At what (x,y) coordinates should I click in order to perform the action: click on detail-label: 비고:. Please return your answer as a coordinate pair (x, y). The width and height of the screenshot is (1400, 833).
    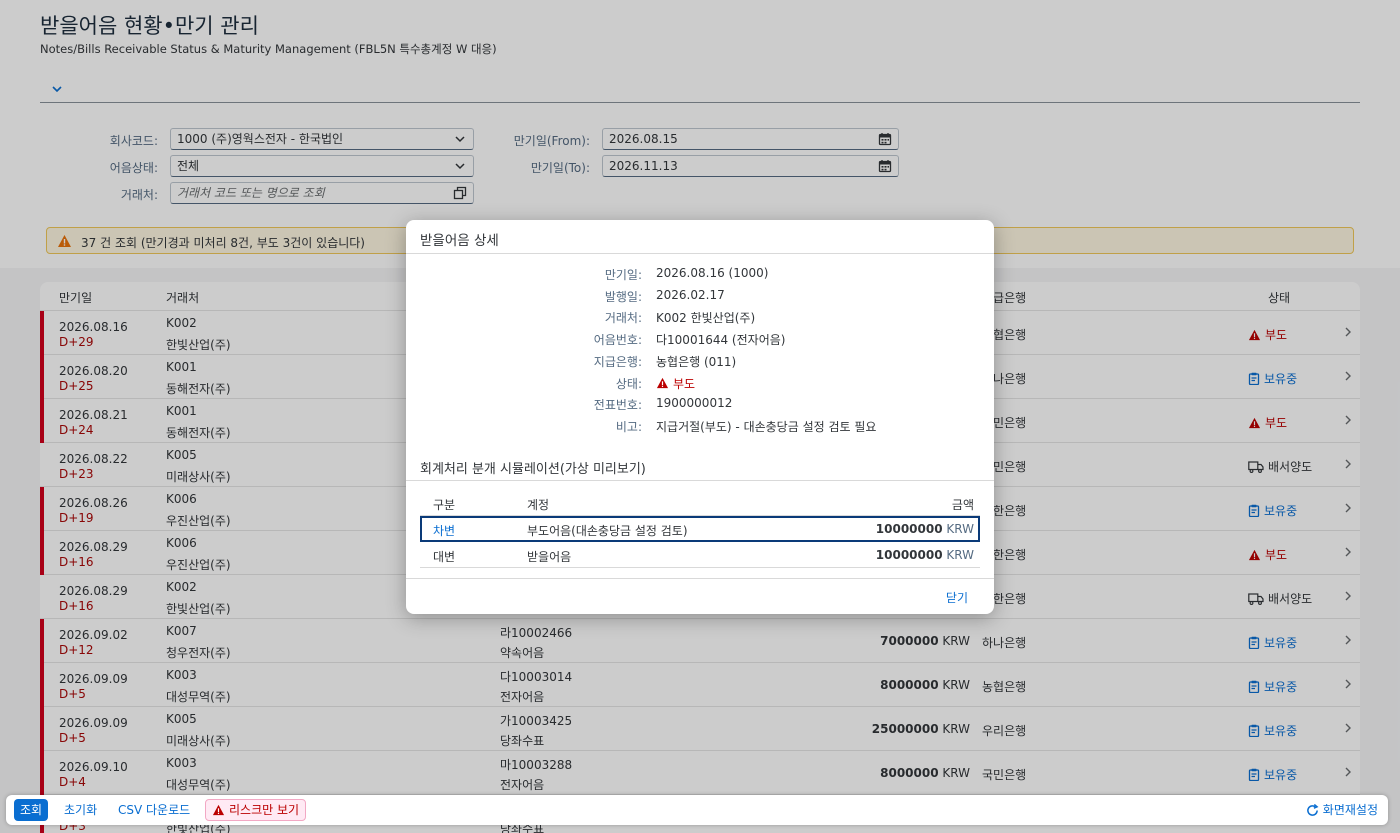
    Looking at the image, I should click on (628, 426).